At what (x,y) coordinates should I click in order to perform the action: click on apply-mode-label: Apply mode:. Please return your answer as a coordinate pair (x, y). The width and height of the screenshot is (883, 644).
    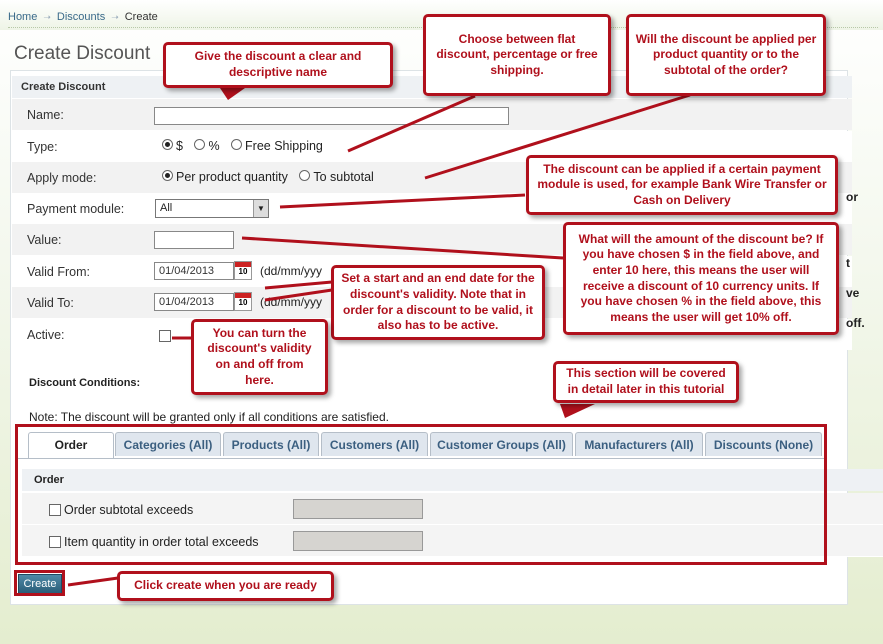
    Looking at the image, I should click on (62, 178).